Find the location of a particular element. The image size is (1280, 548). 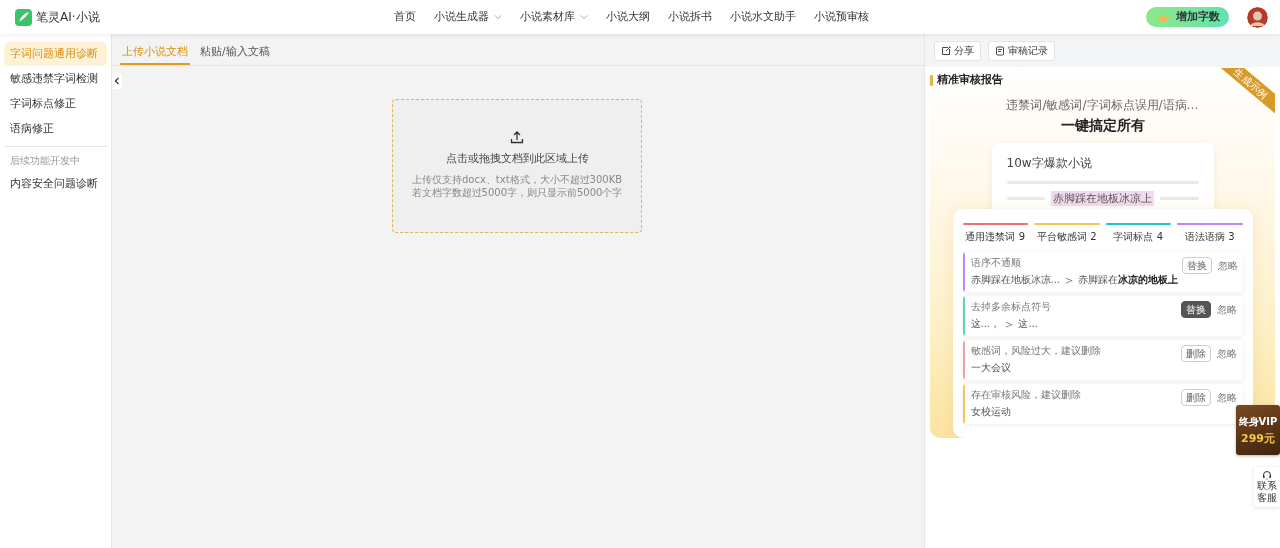

issue-type: 去掉多余标点符号 is located at coordinates (1011, 307).